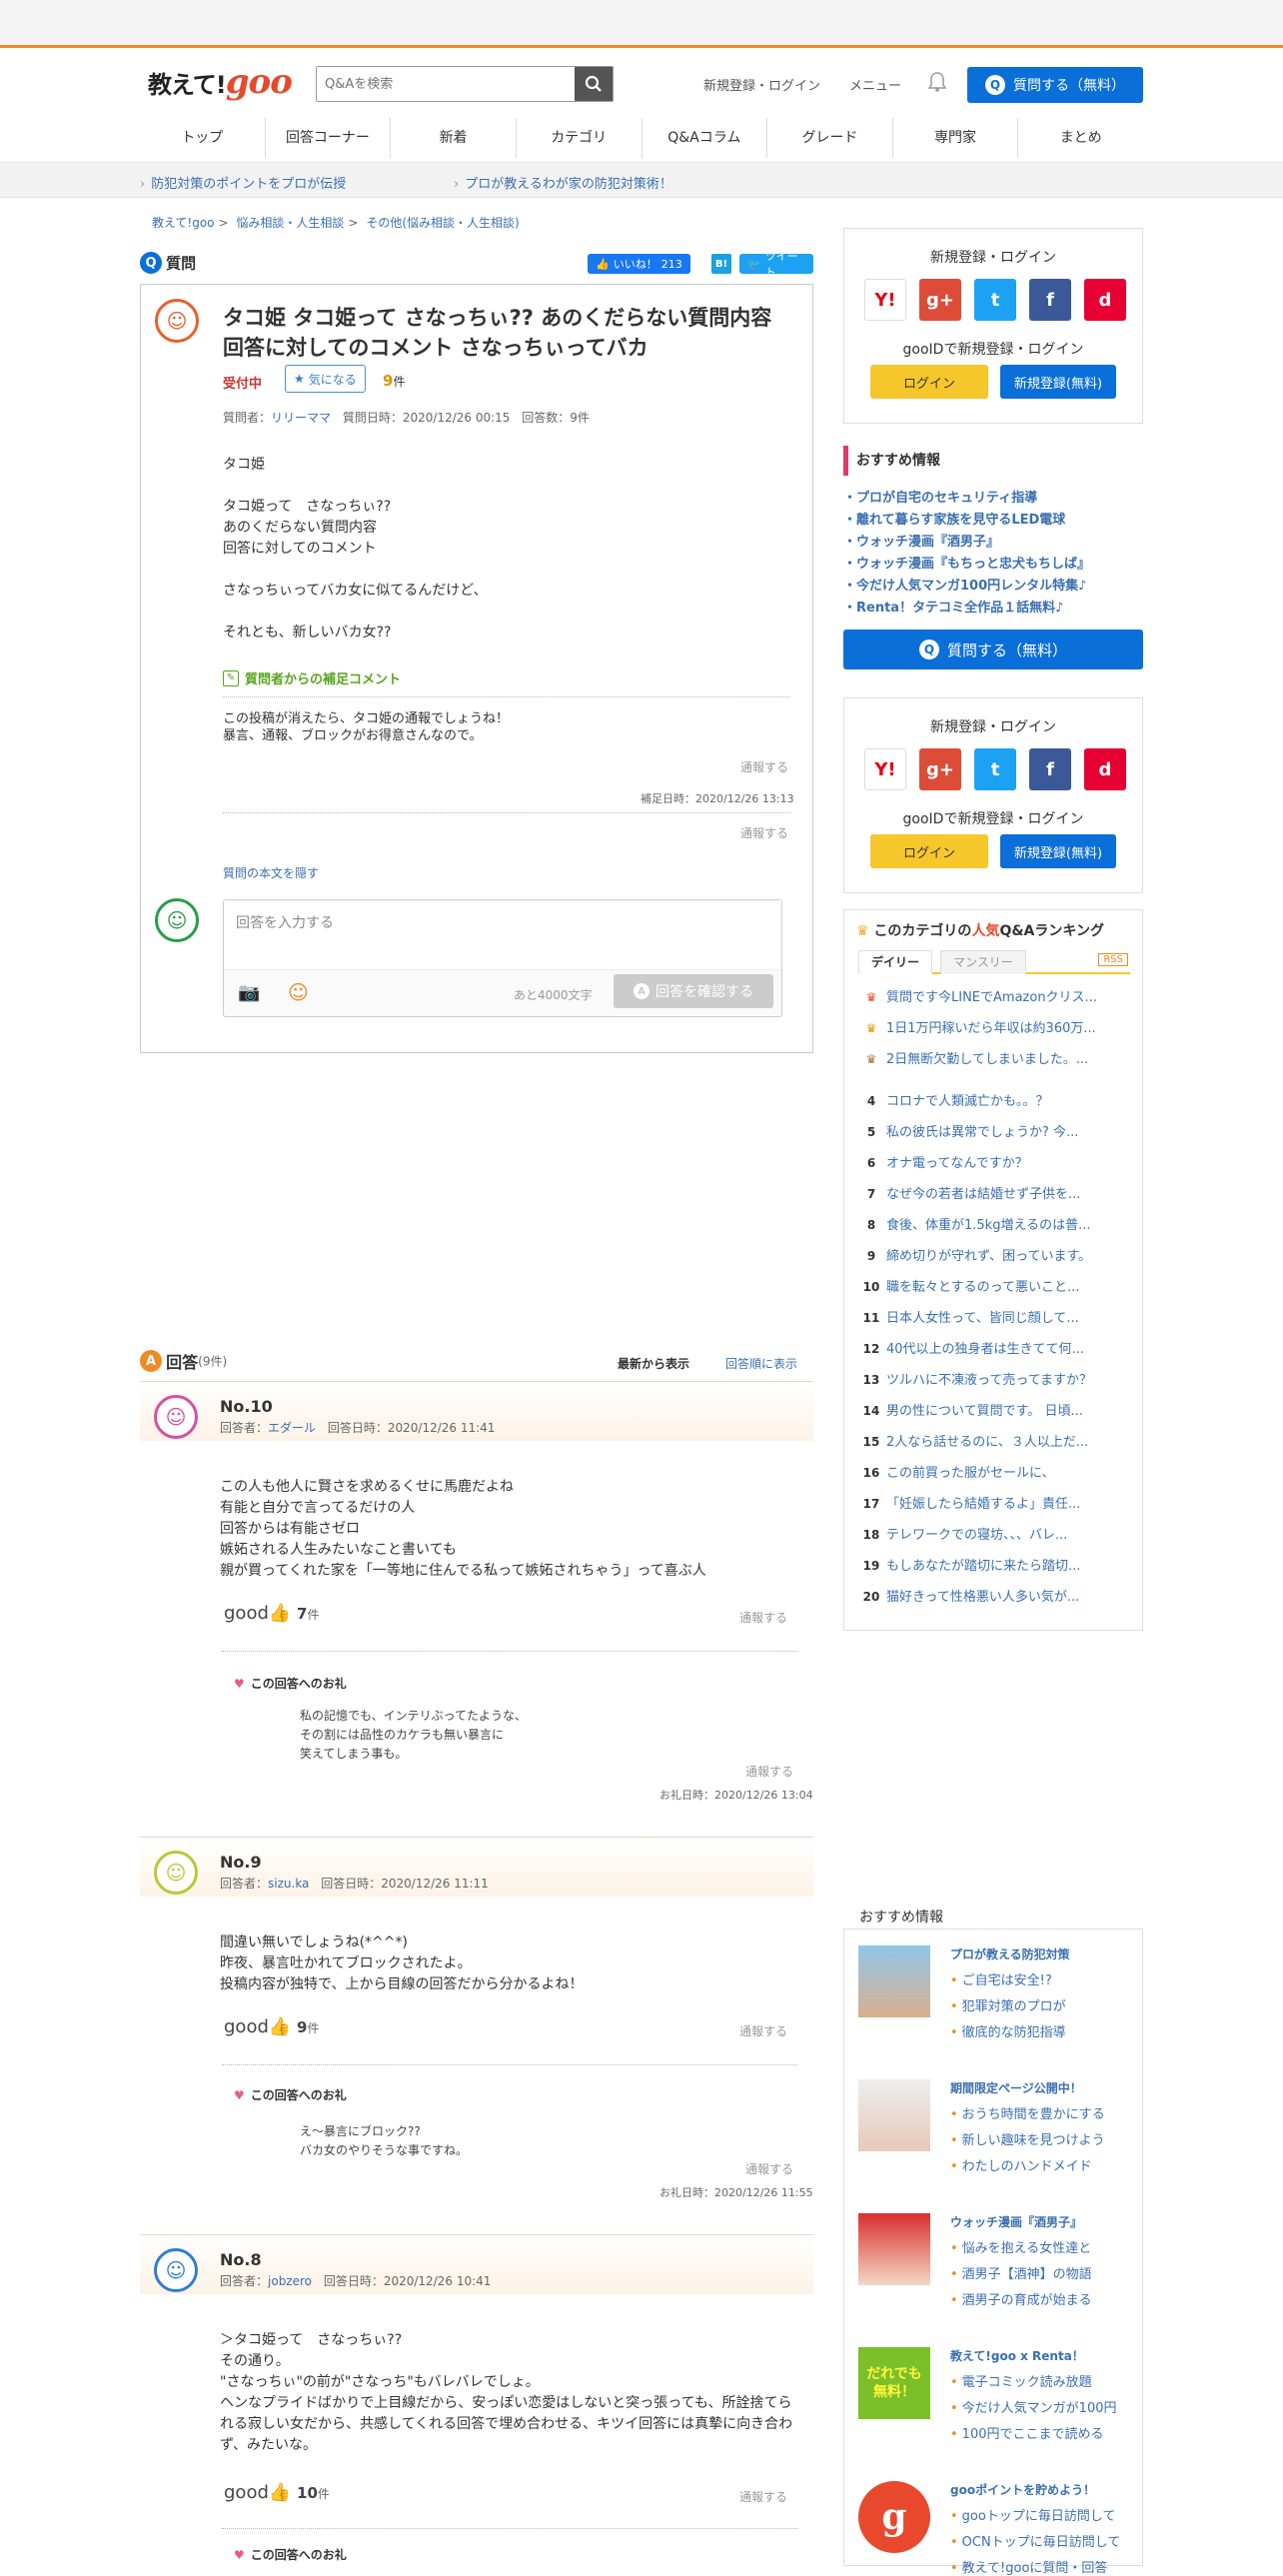  Describe the element at coordinates (594, 84) in the screenshot. I see `search-button` at that location.